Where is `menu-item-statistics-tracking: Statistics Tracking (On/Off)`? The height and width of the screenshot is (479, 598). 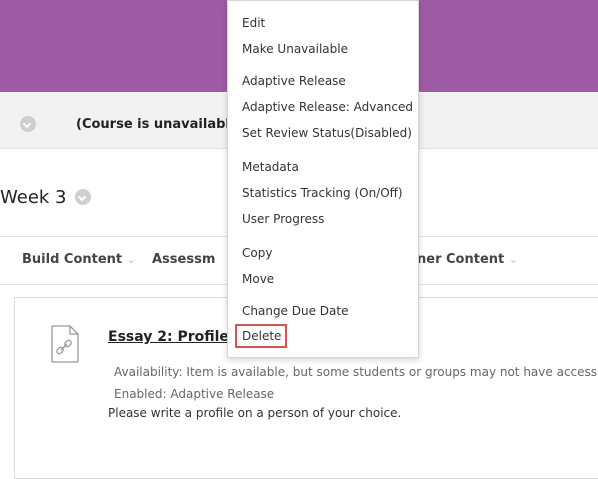
menu-item-statistics-tracking: Statistics Tracking (On/Off) is located at coordinates (322, 193).